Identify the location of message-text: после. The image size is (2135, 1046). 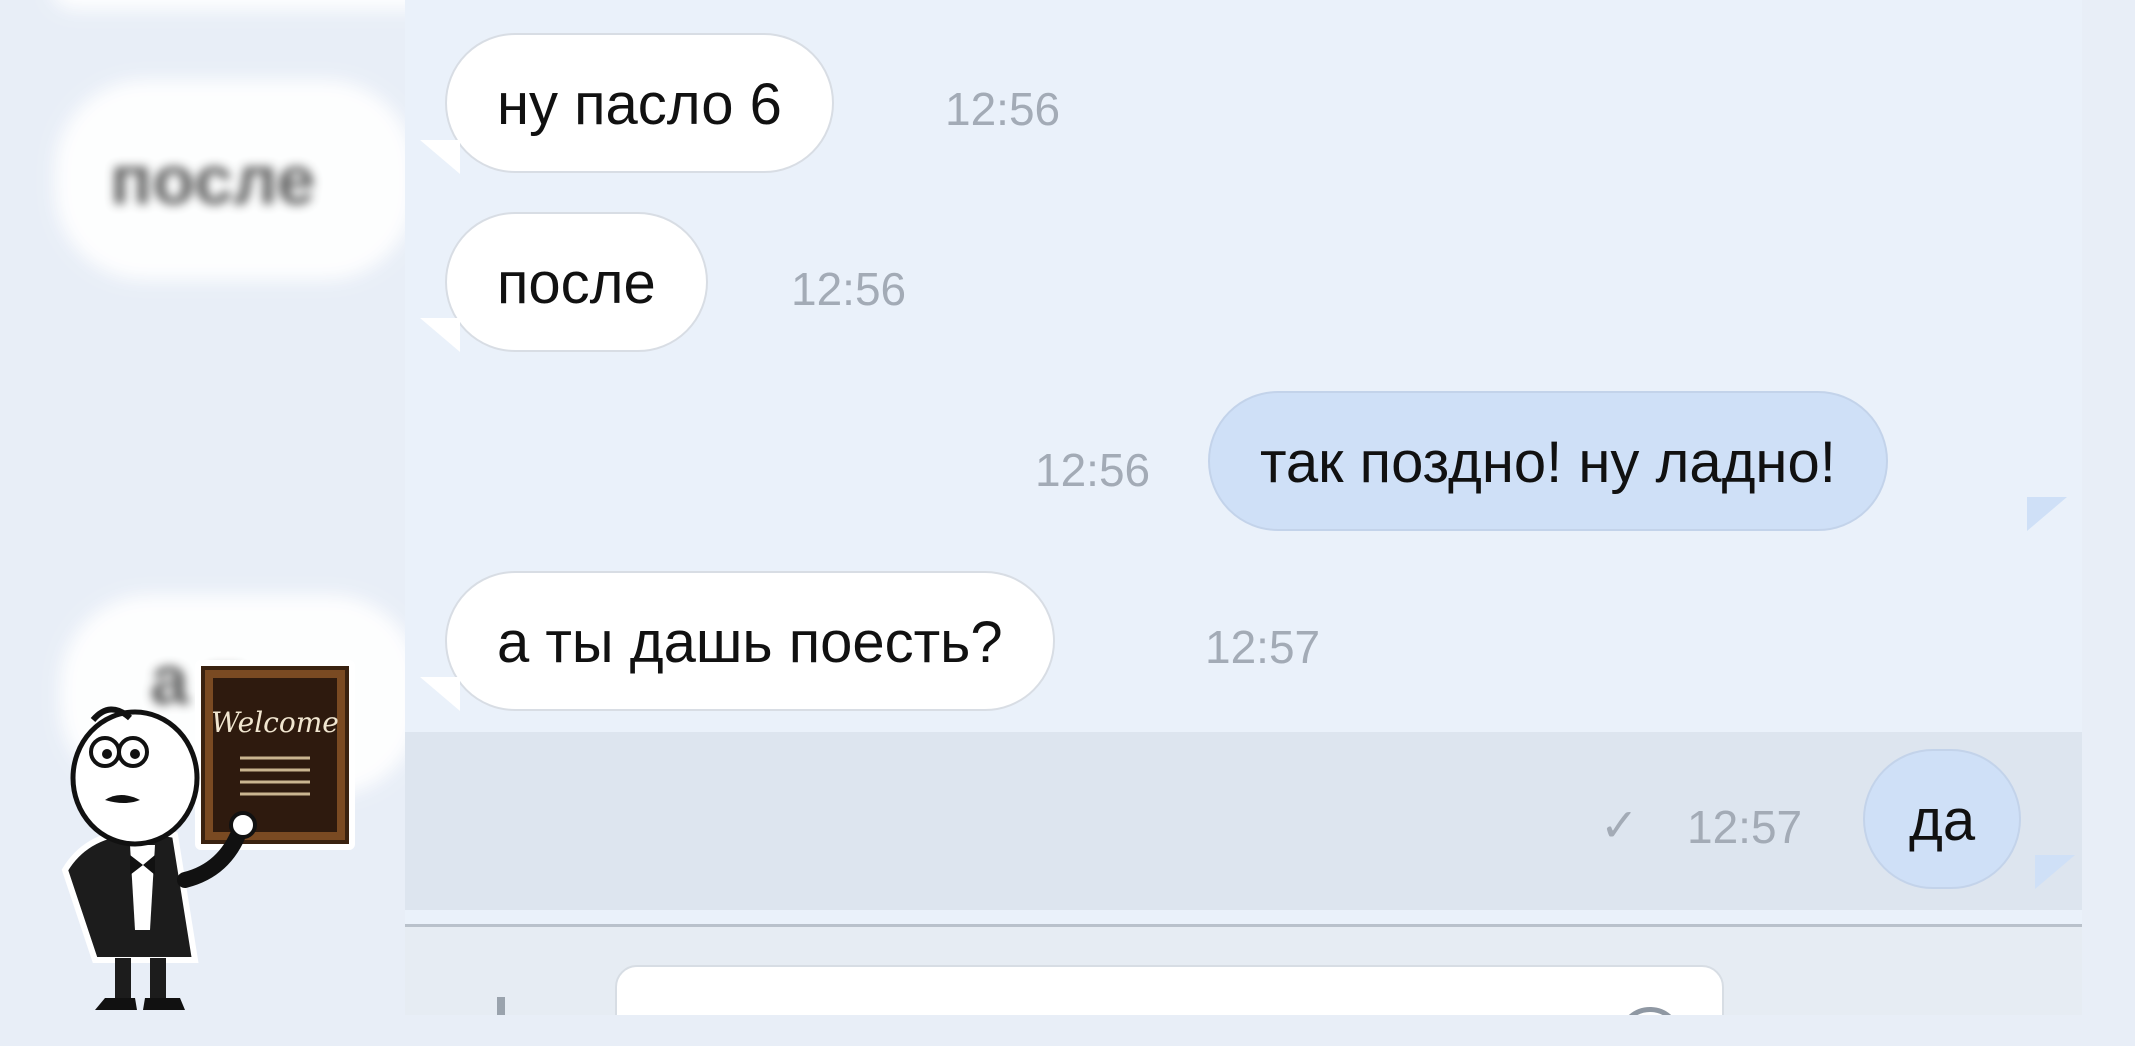
(576, 283).